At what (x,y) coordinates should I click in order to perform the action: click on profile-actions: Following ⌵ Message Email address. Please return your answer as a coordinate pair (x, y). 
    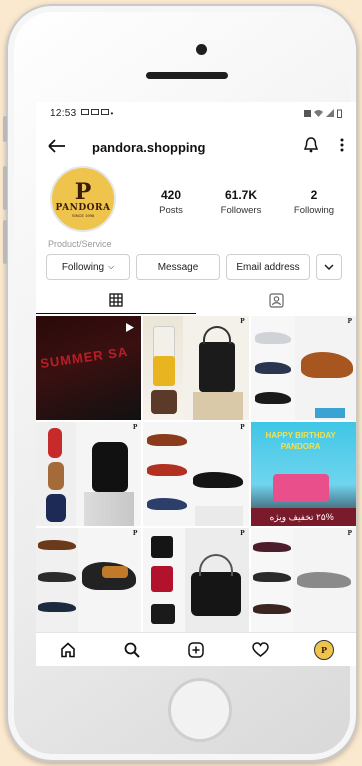
    Looking at the image, I should click on (197, 267).